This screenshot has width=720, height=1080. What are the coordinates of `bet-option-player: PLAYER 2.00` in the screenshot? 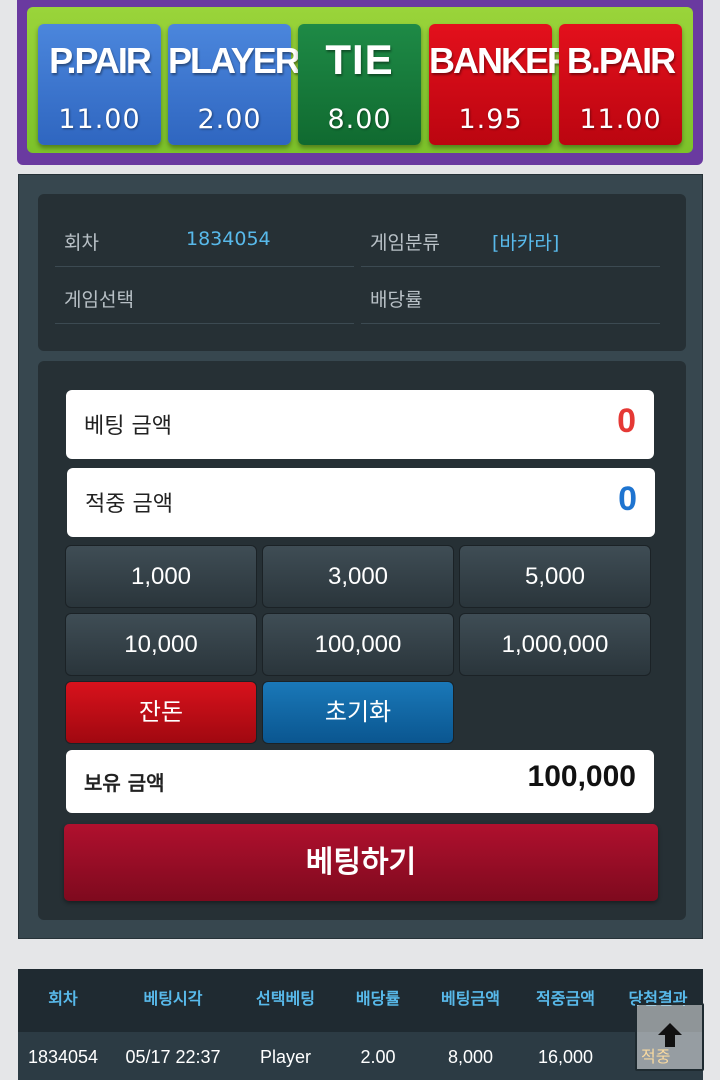 It's located at (234, 84).